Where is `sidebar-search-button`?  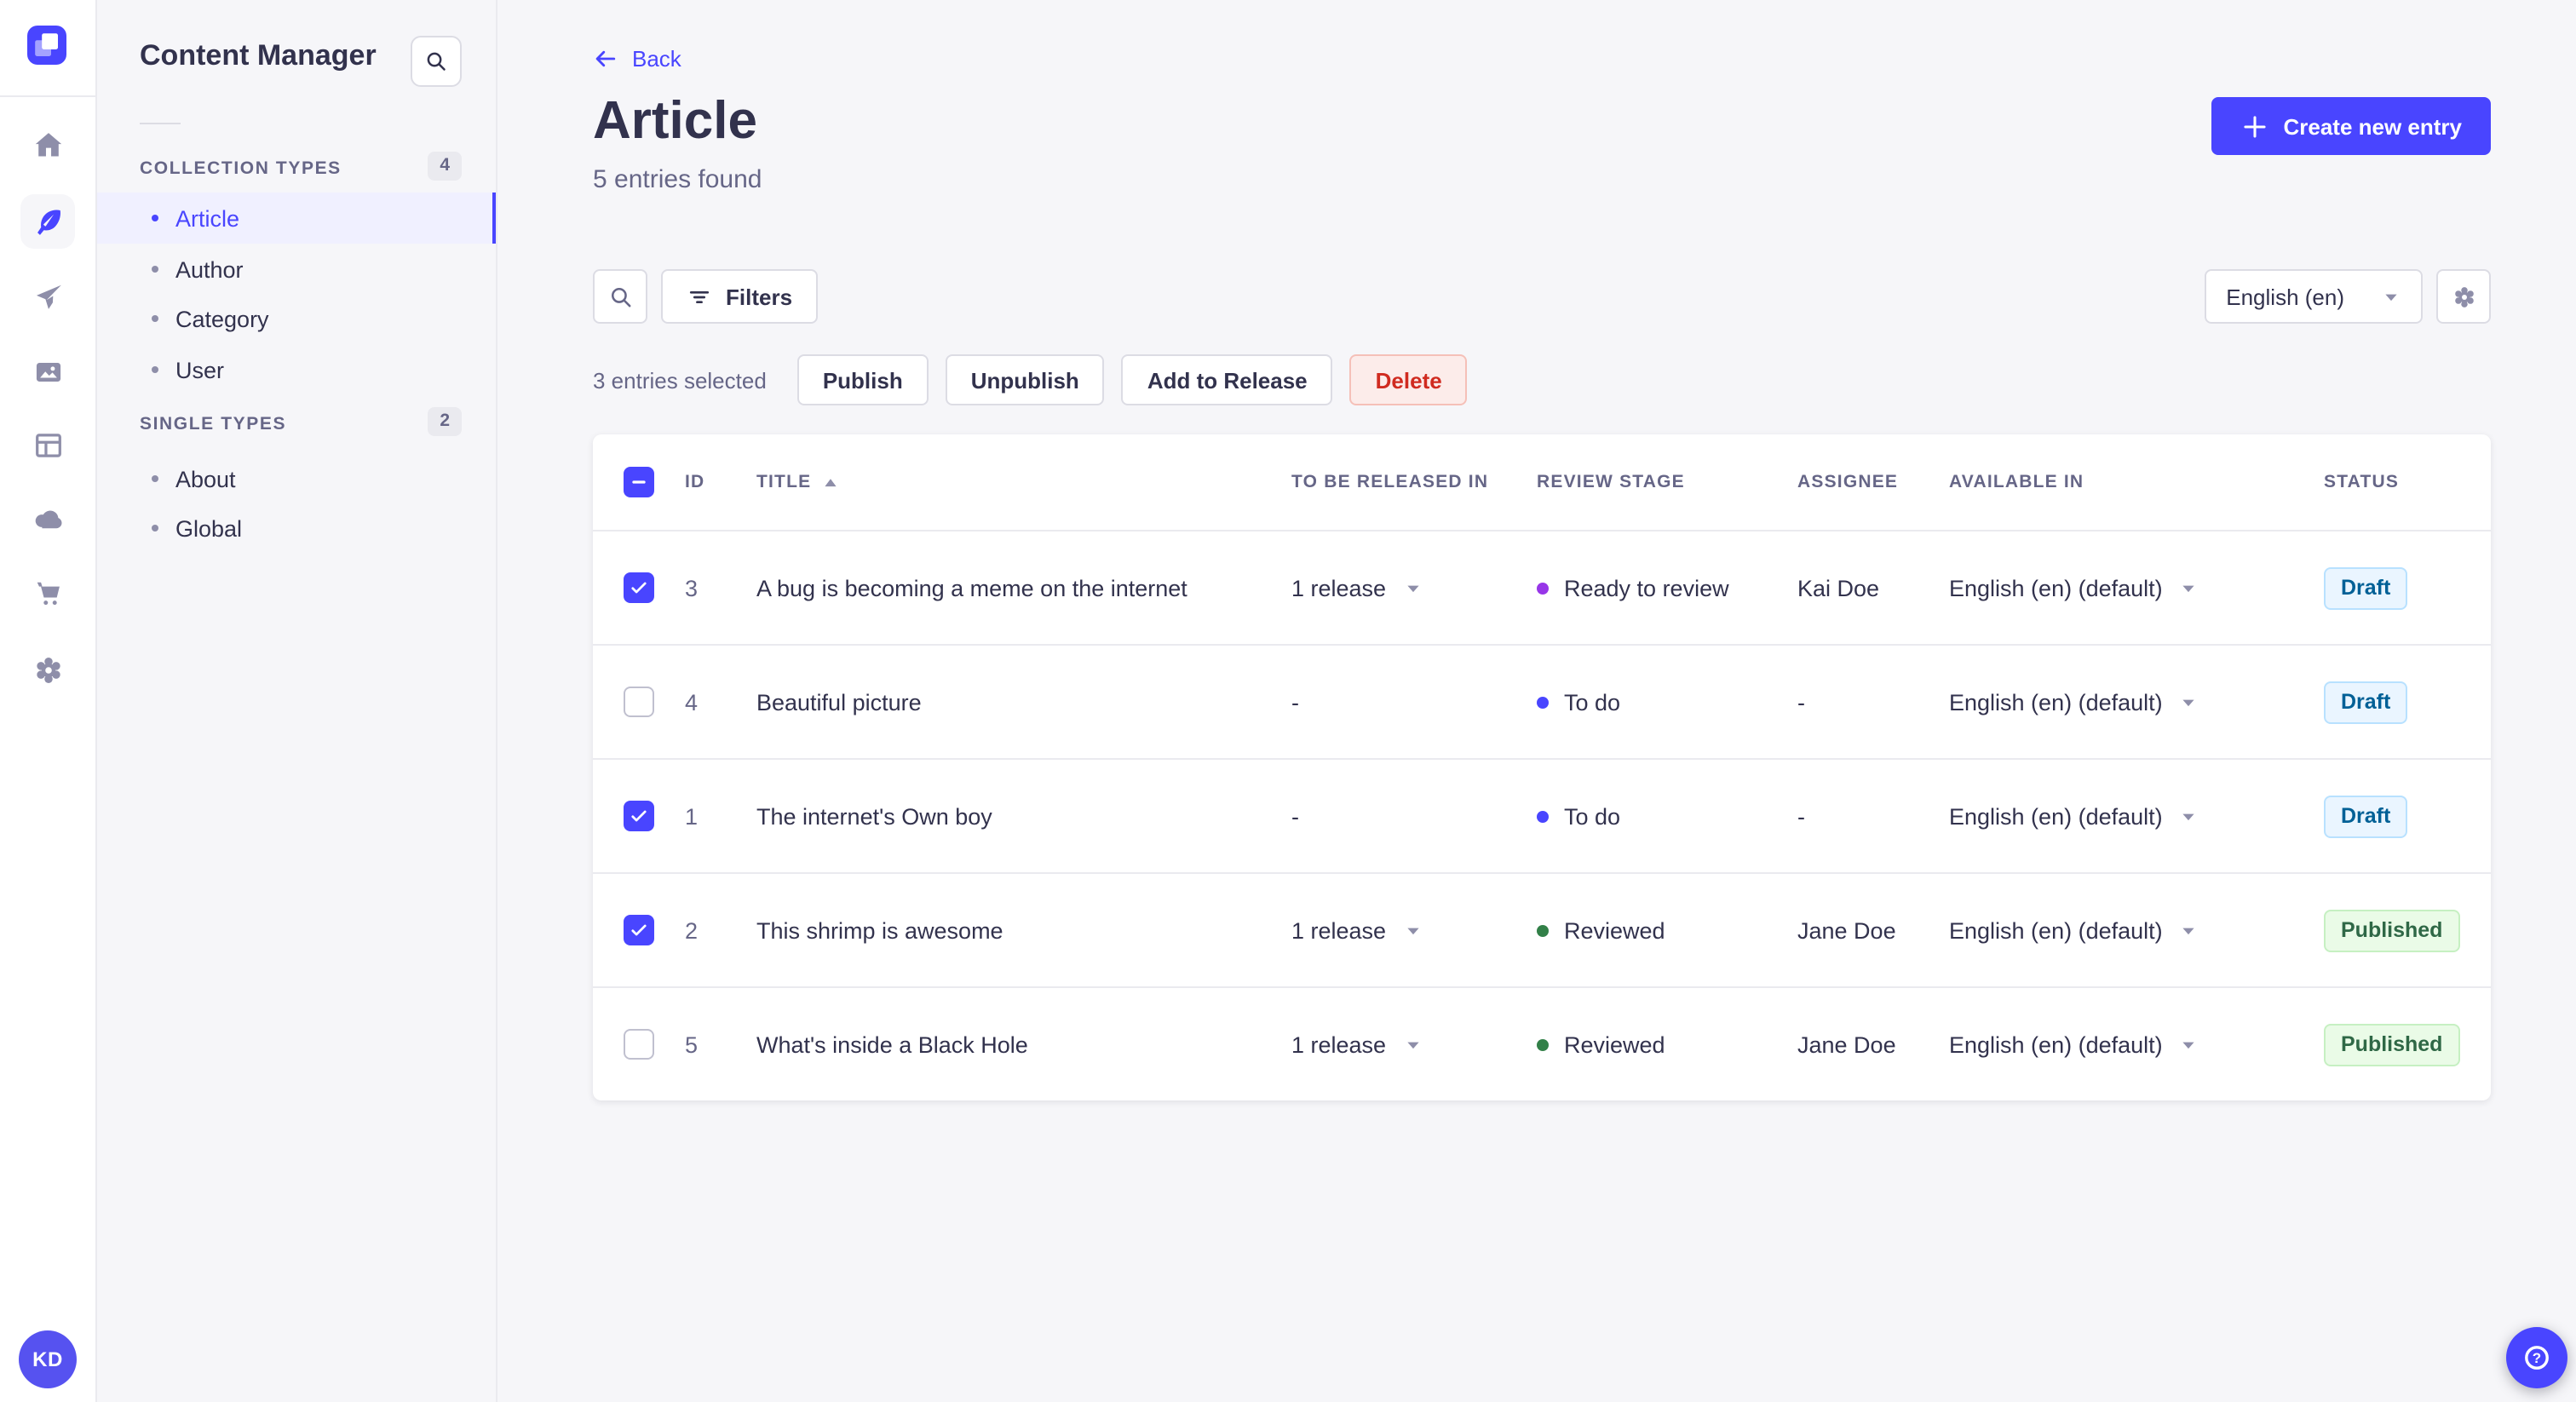 sidebar-search-button is located at coordinates (436, 62).